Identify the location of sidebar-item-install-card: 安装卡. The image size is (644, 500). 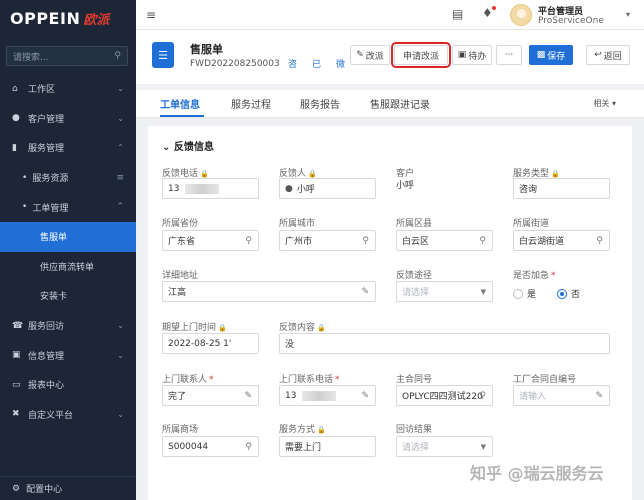
(68, 296).